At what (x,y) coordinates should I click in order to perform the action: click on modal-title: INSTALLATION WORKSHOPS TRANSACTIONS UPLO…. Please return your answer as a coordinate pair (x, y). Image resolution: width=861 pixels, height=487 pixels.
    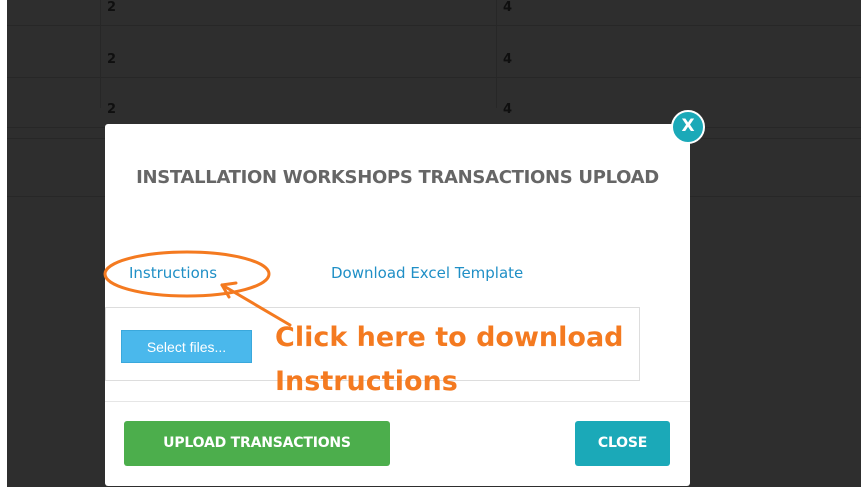
    Looking at the image, I should click on (397, 177).